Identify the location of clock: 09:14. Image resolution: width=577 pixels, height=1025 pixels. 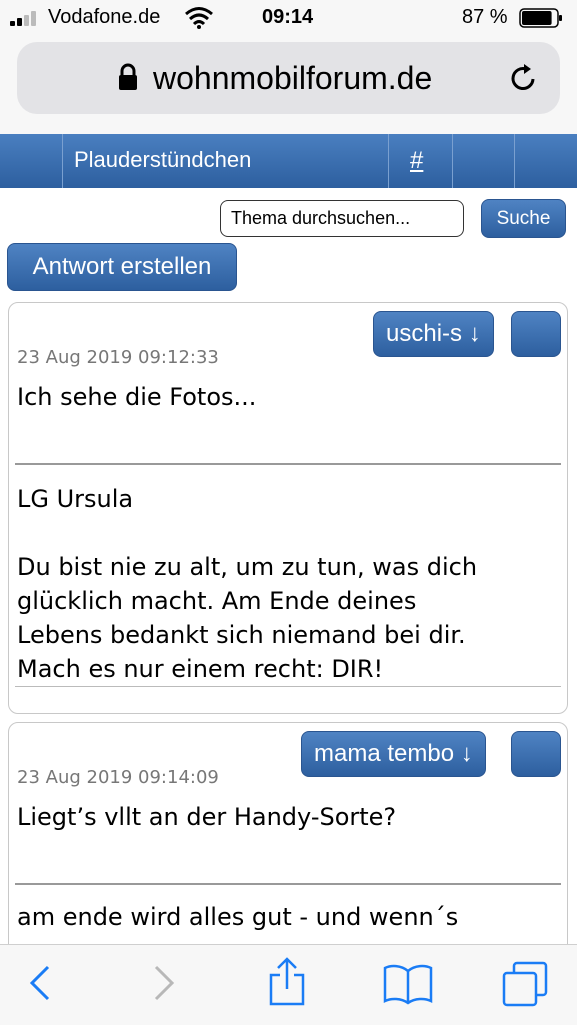
(288, 17).